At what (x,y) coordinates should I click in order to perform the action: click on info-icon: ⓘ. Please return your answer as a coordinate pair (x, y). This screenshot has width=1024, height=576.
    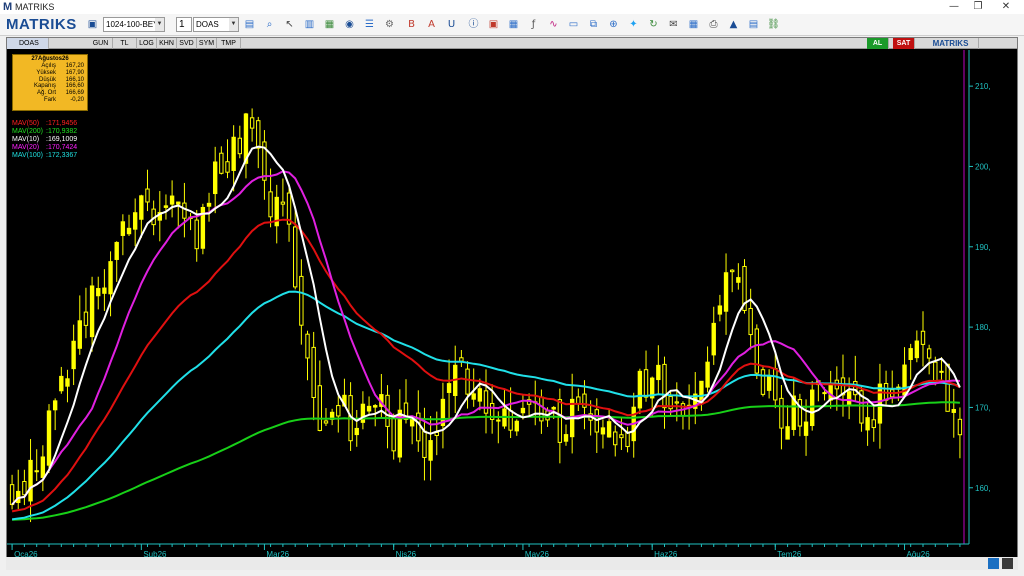
    Looking at the image, I should click on (473, 24).